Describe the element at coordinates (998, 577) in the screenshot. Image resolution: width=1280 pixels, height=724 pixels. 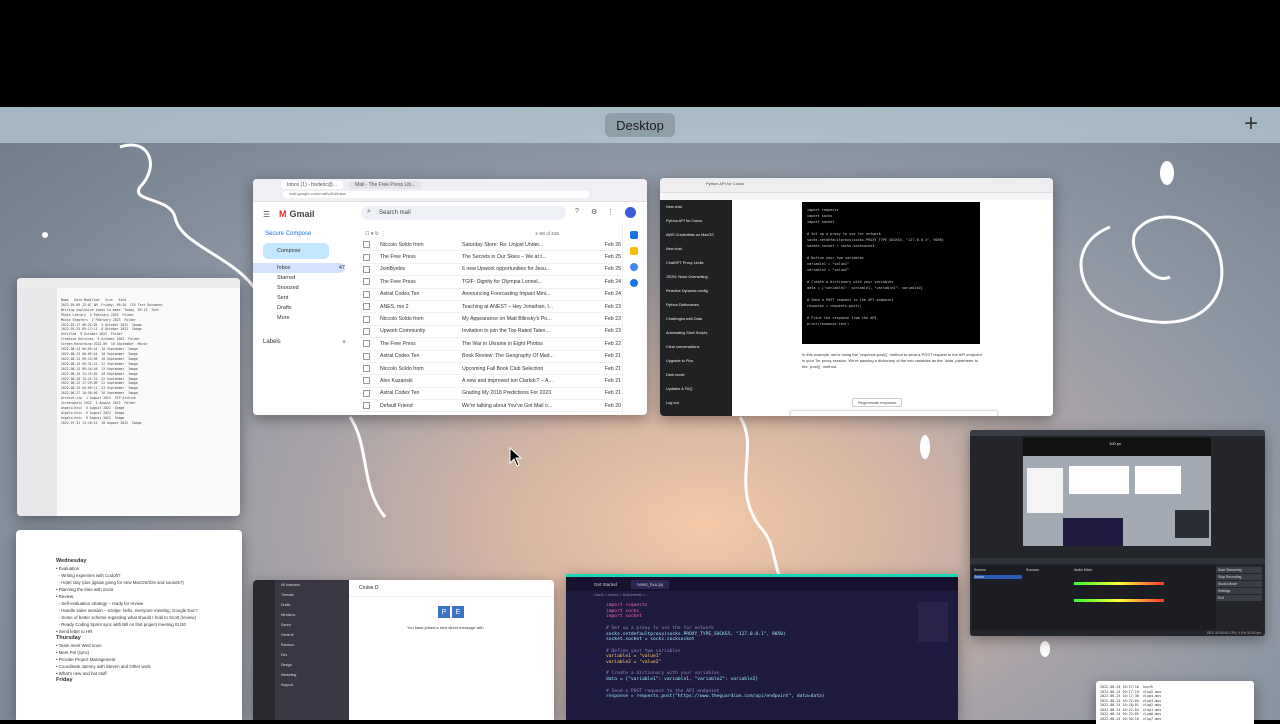
I see `scene-item: Scene` at that location.